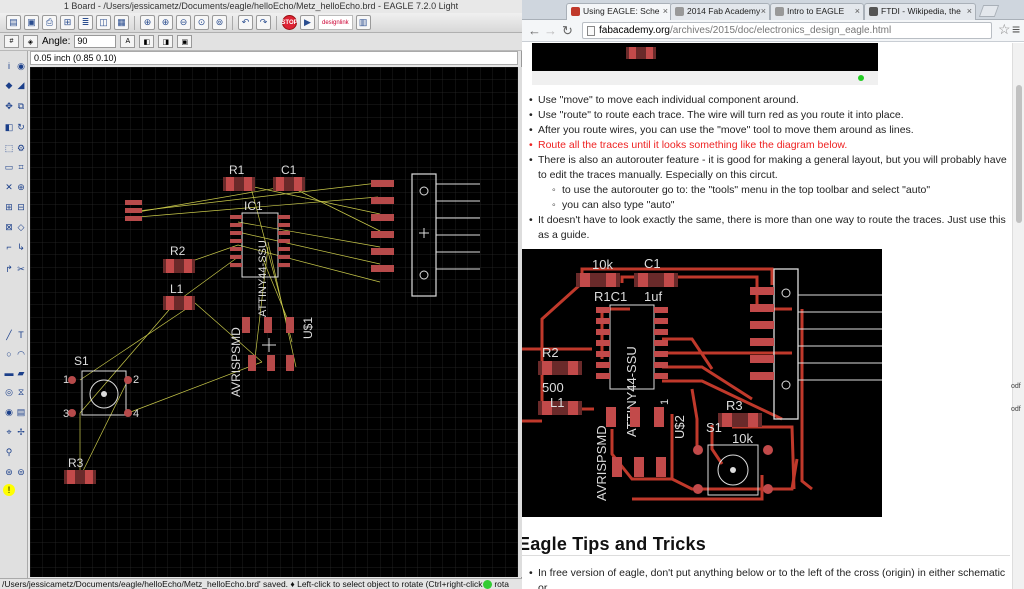 The height and width of the screenshot is (589, 1024). Describe the element at coordinates (9, 472) in the screenshot. I see `erc-icon: ⊛` at that location.